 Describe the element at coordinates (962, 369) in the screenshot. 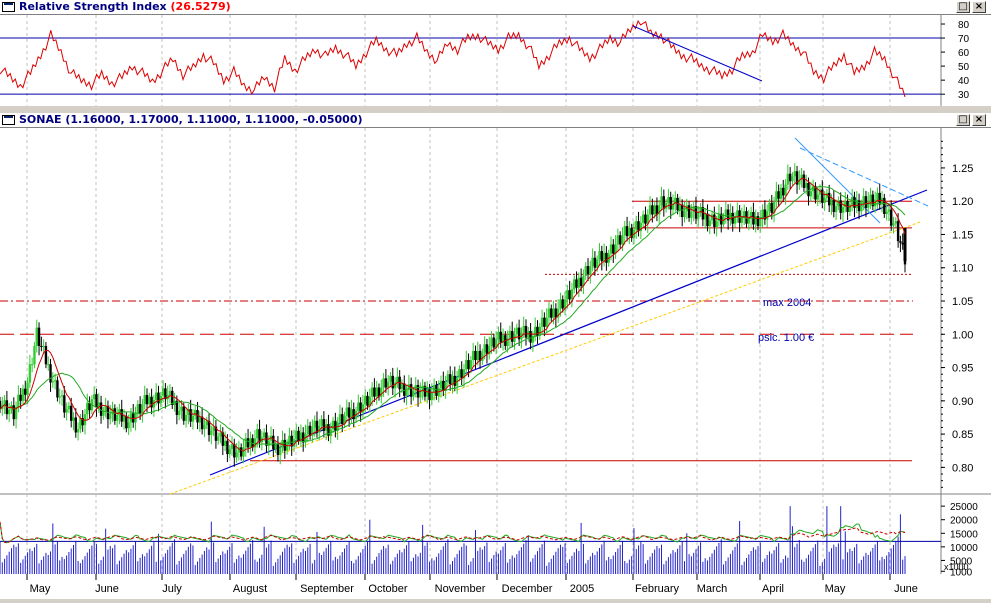

I see `price-tick-label: 0.95` at that location.